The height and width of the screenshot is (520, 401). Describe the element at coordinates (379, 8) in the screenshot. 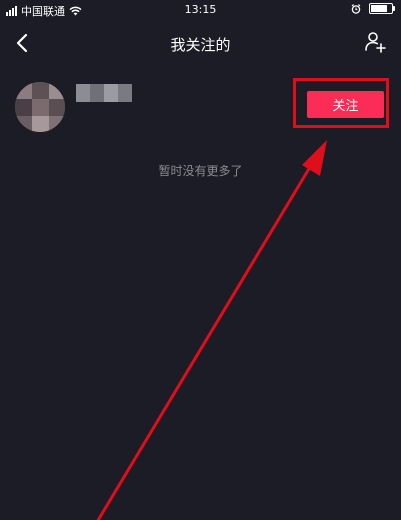

I see `battery-fill` at that location.